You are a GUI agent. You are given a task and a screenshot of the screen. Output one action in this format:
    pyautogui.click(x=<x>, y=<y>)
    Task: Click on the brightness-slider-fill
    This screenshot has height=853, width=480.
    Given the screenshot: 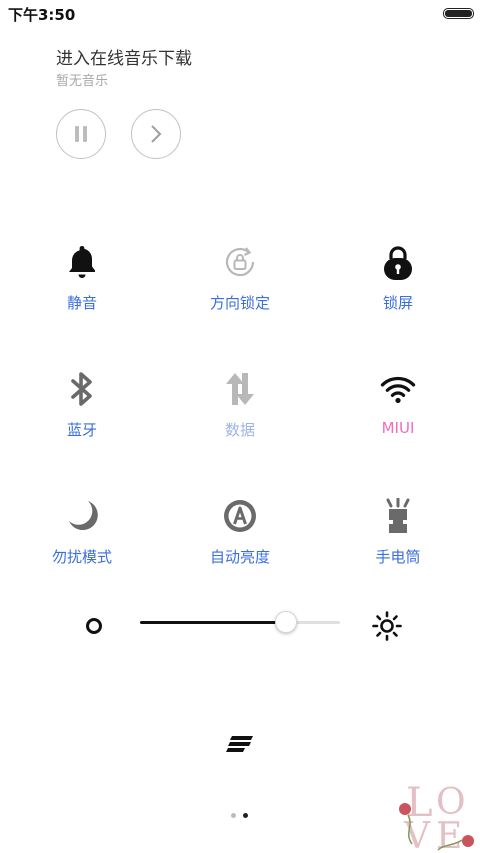 What is the action you would take?
    pyautogui.click(x=213, y=622)
    